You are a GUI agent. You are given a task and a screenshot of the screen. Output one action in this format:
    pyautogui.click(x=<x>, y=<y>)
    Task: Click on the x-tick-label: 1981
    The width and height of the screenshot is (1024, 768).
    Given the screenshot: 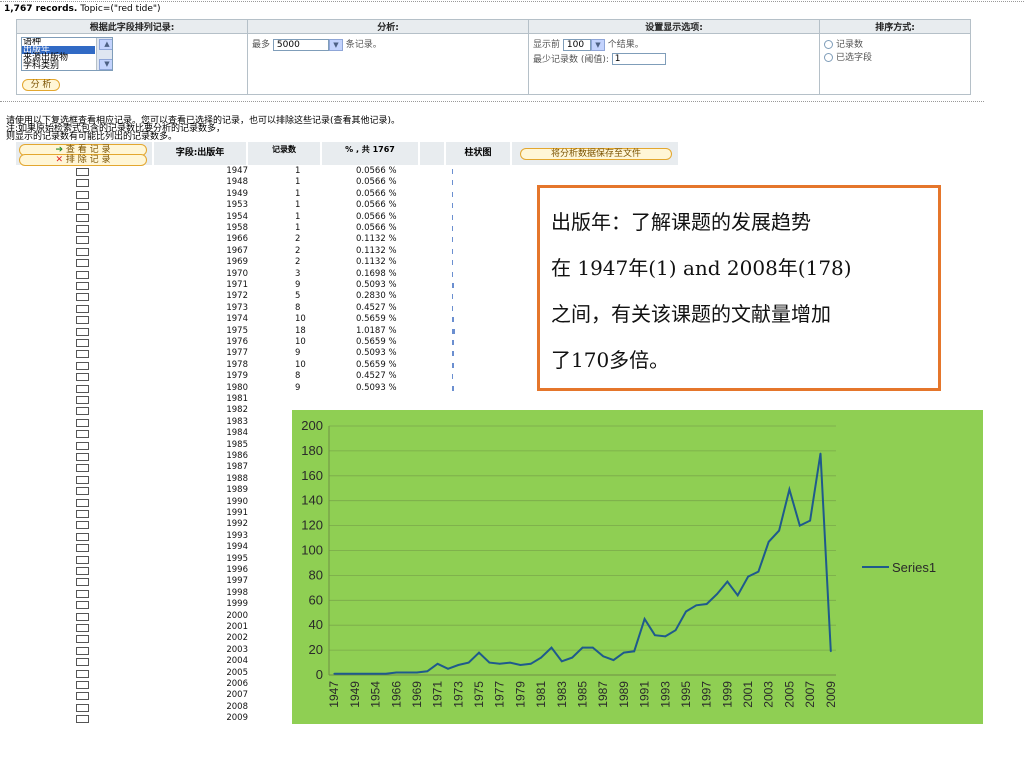 What is the action you would take?
    pyautogui.click(x=541, y=694)
    